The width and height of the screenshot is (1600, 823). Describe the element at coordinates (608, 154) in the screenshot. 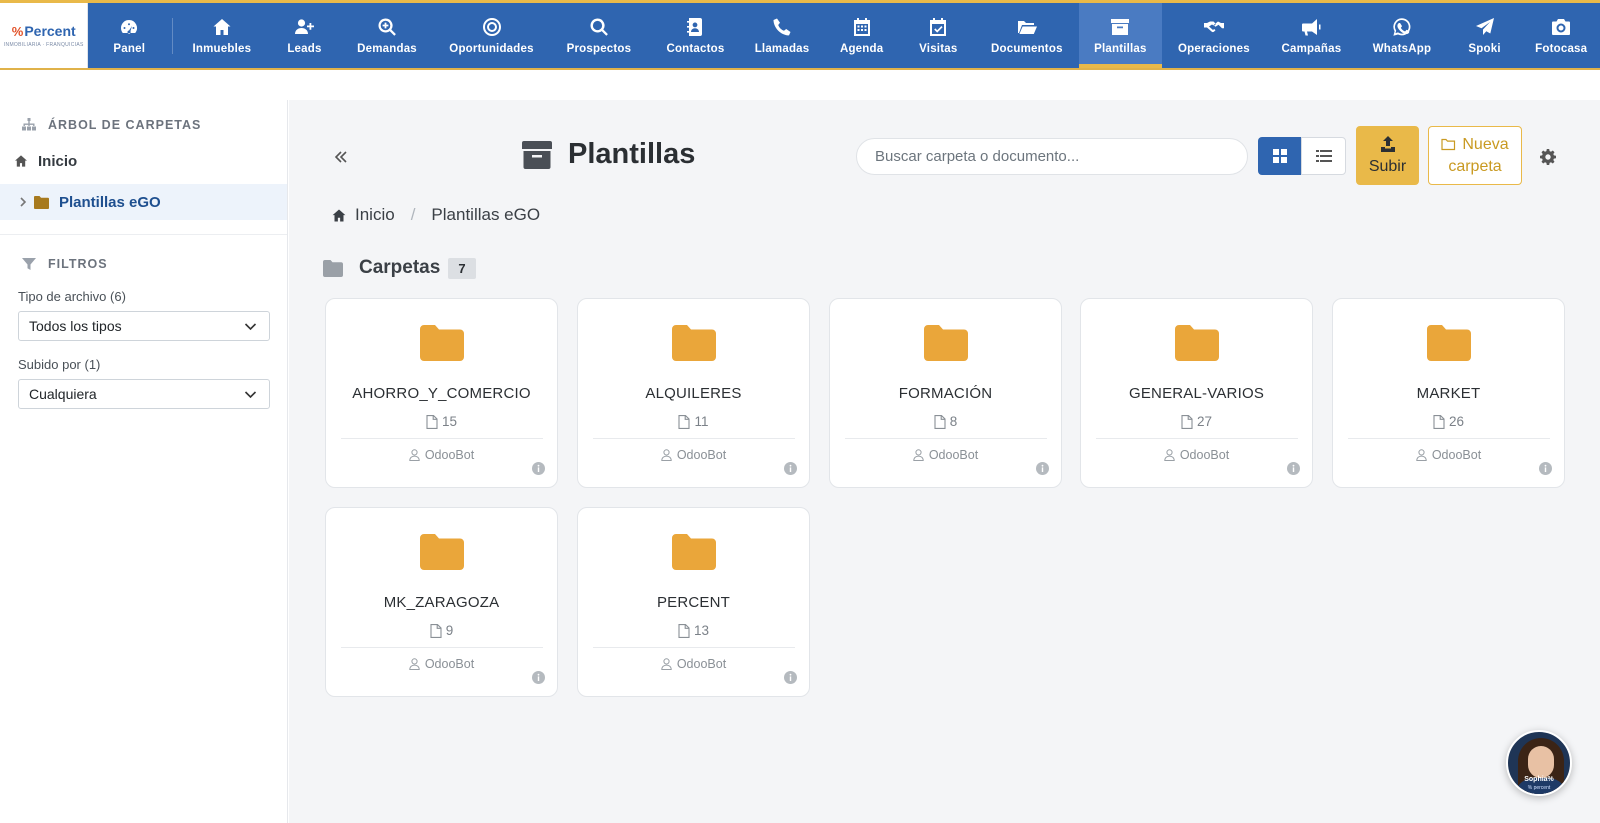

I see `page-header: Plantillas` at that location.